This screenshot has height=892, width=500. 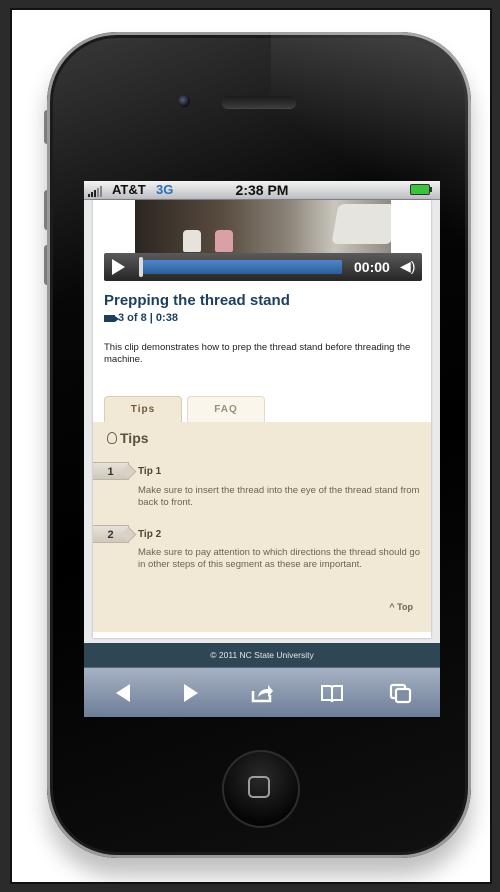 What do you see at coordinates (148, 318) in the screenshot?
I see `video-meta-text: 3 of 8 | 0:38` at bounding box center [148, 318].